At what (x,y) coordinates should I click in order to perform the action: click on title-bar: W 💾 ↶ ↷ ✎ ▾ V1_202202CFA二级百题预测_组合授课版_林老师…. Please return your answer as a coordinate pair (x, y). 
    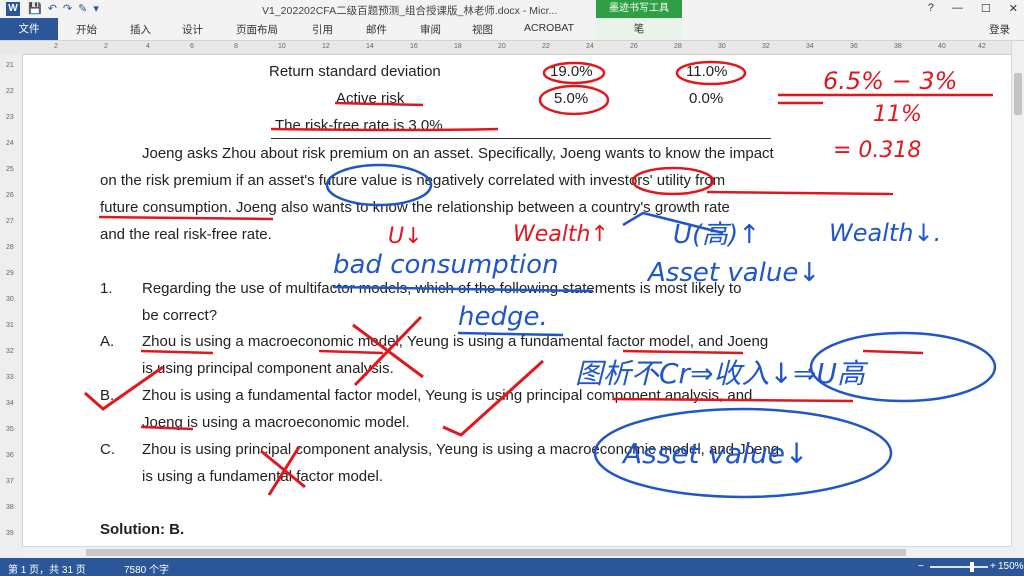
    Looking at the image, I should click on (512, 9).